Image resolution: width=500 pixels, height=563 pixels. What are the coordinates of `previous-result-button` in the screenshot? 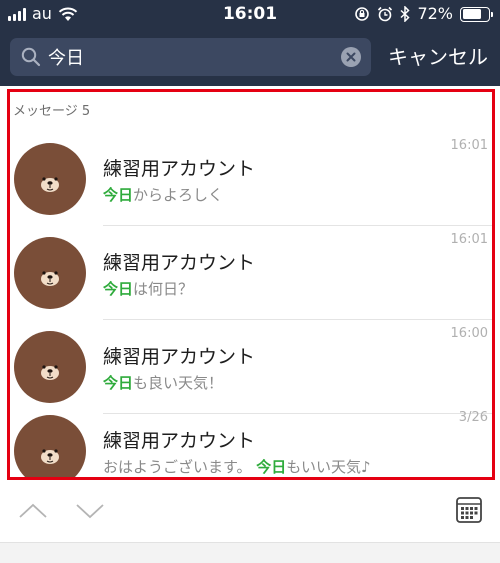 It's located at (33, 511).